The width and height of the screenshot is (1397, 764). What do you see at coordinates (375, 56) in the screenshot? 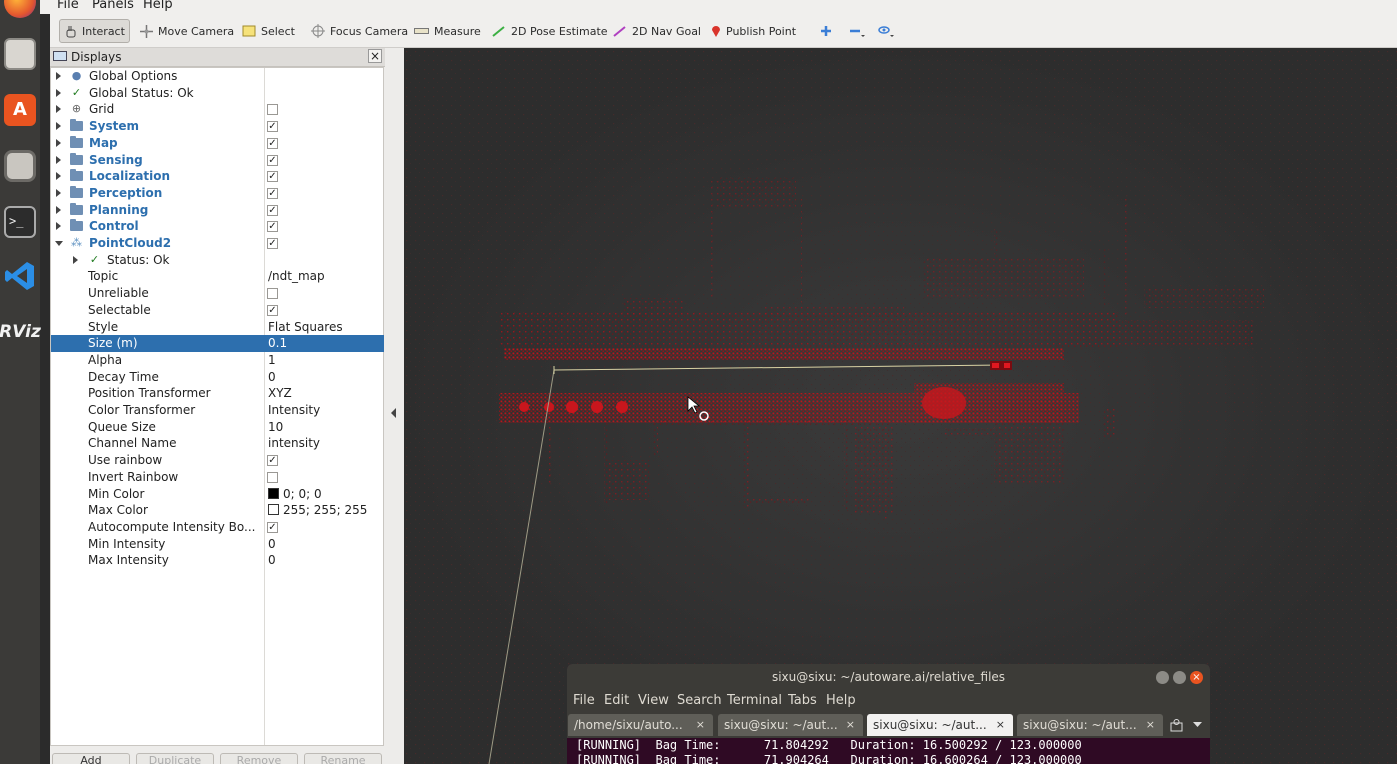
I see `close-icon: ×` at bounding box center [375, 56].